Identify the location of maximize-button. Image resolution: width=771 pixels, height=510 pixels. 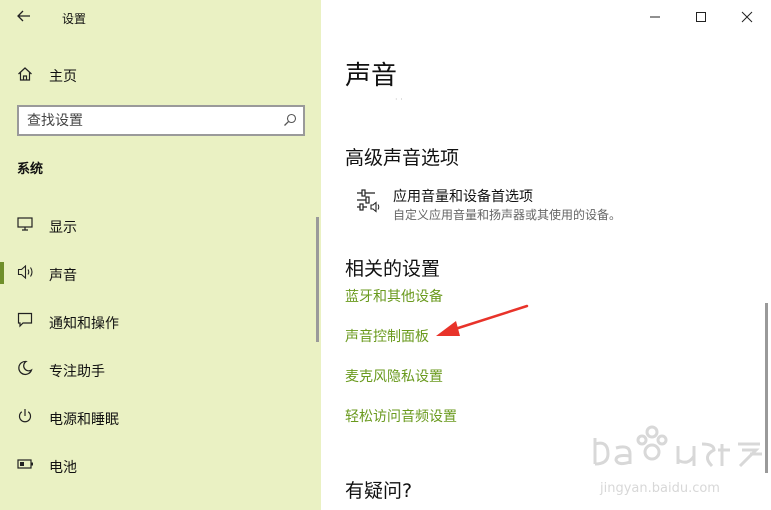
(701, 16).